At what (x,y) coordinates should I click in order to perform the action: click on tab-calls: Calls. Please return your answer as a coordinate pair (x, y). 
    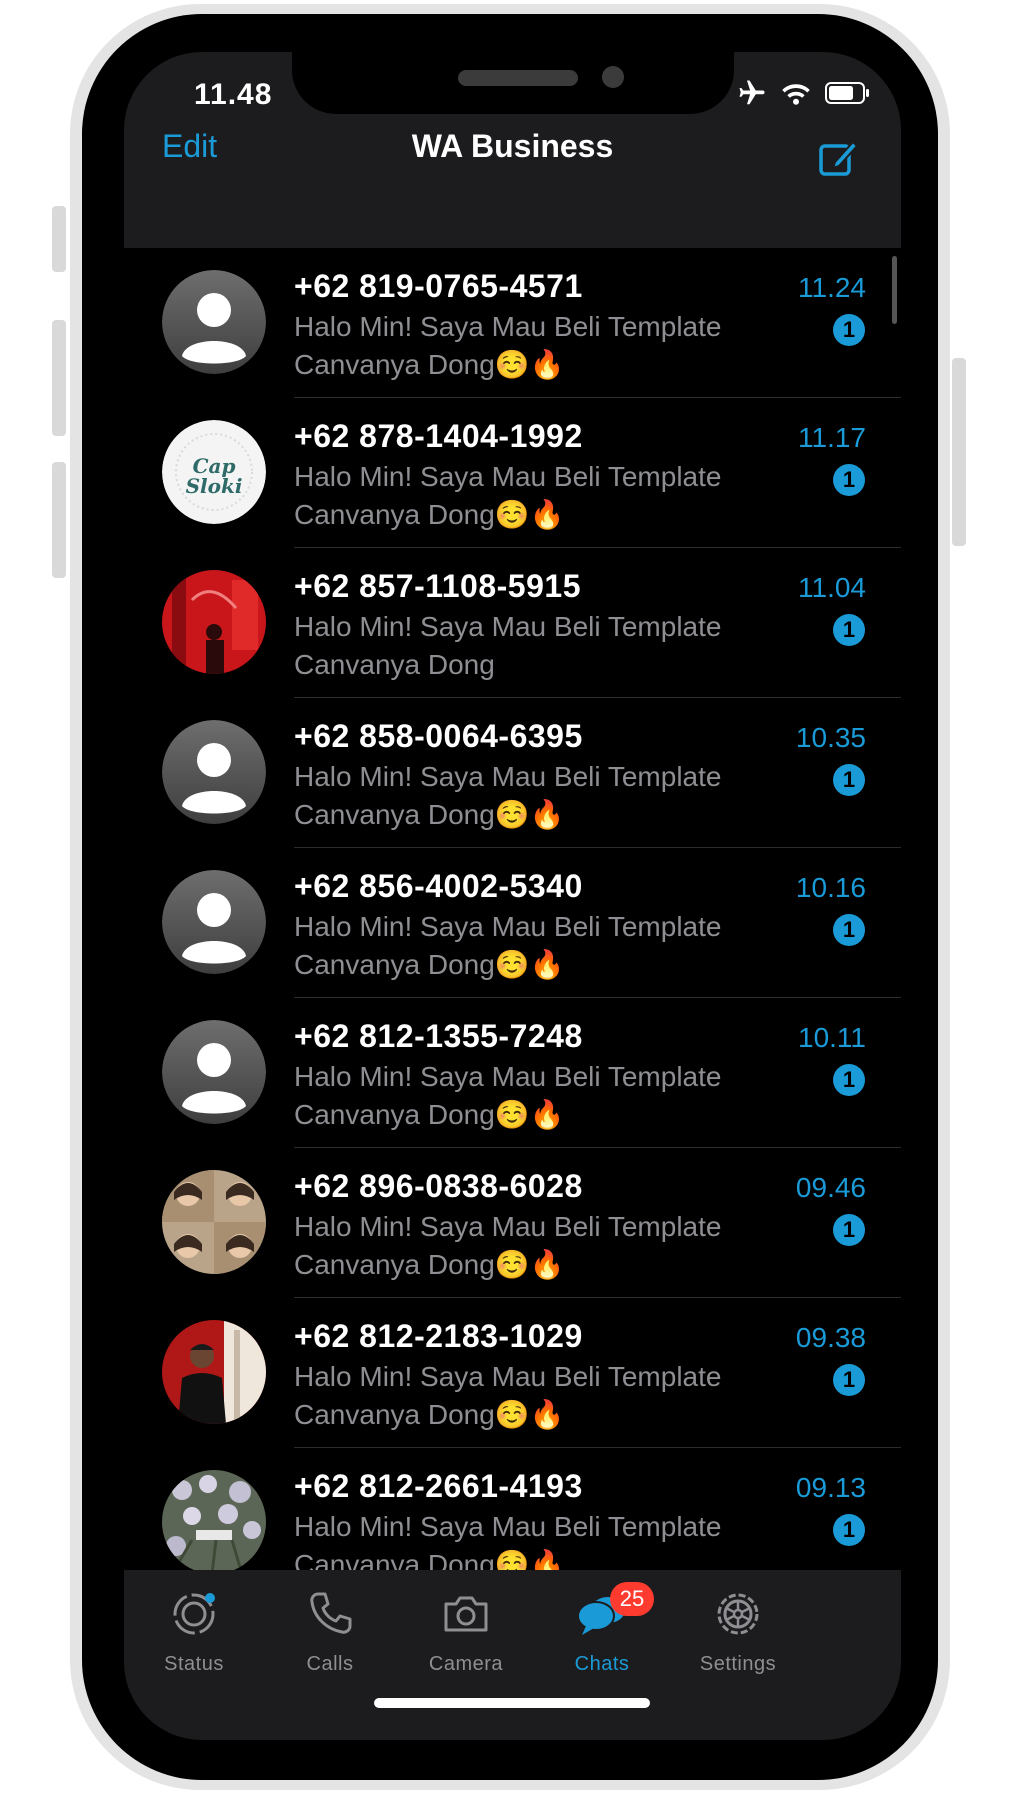
    Looking at the image, I should click on (330, 1632).